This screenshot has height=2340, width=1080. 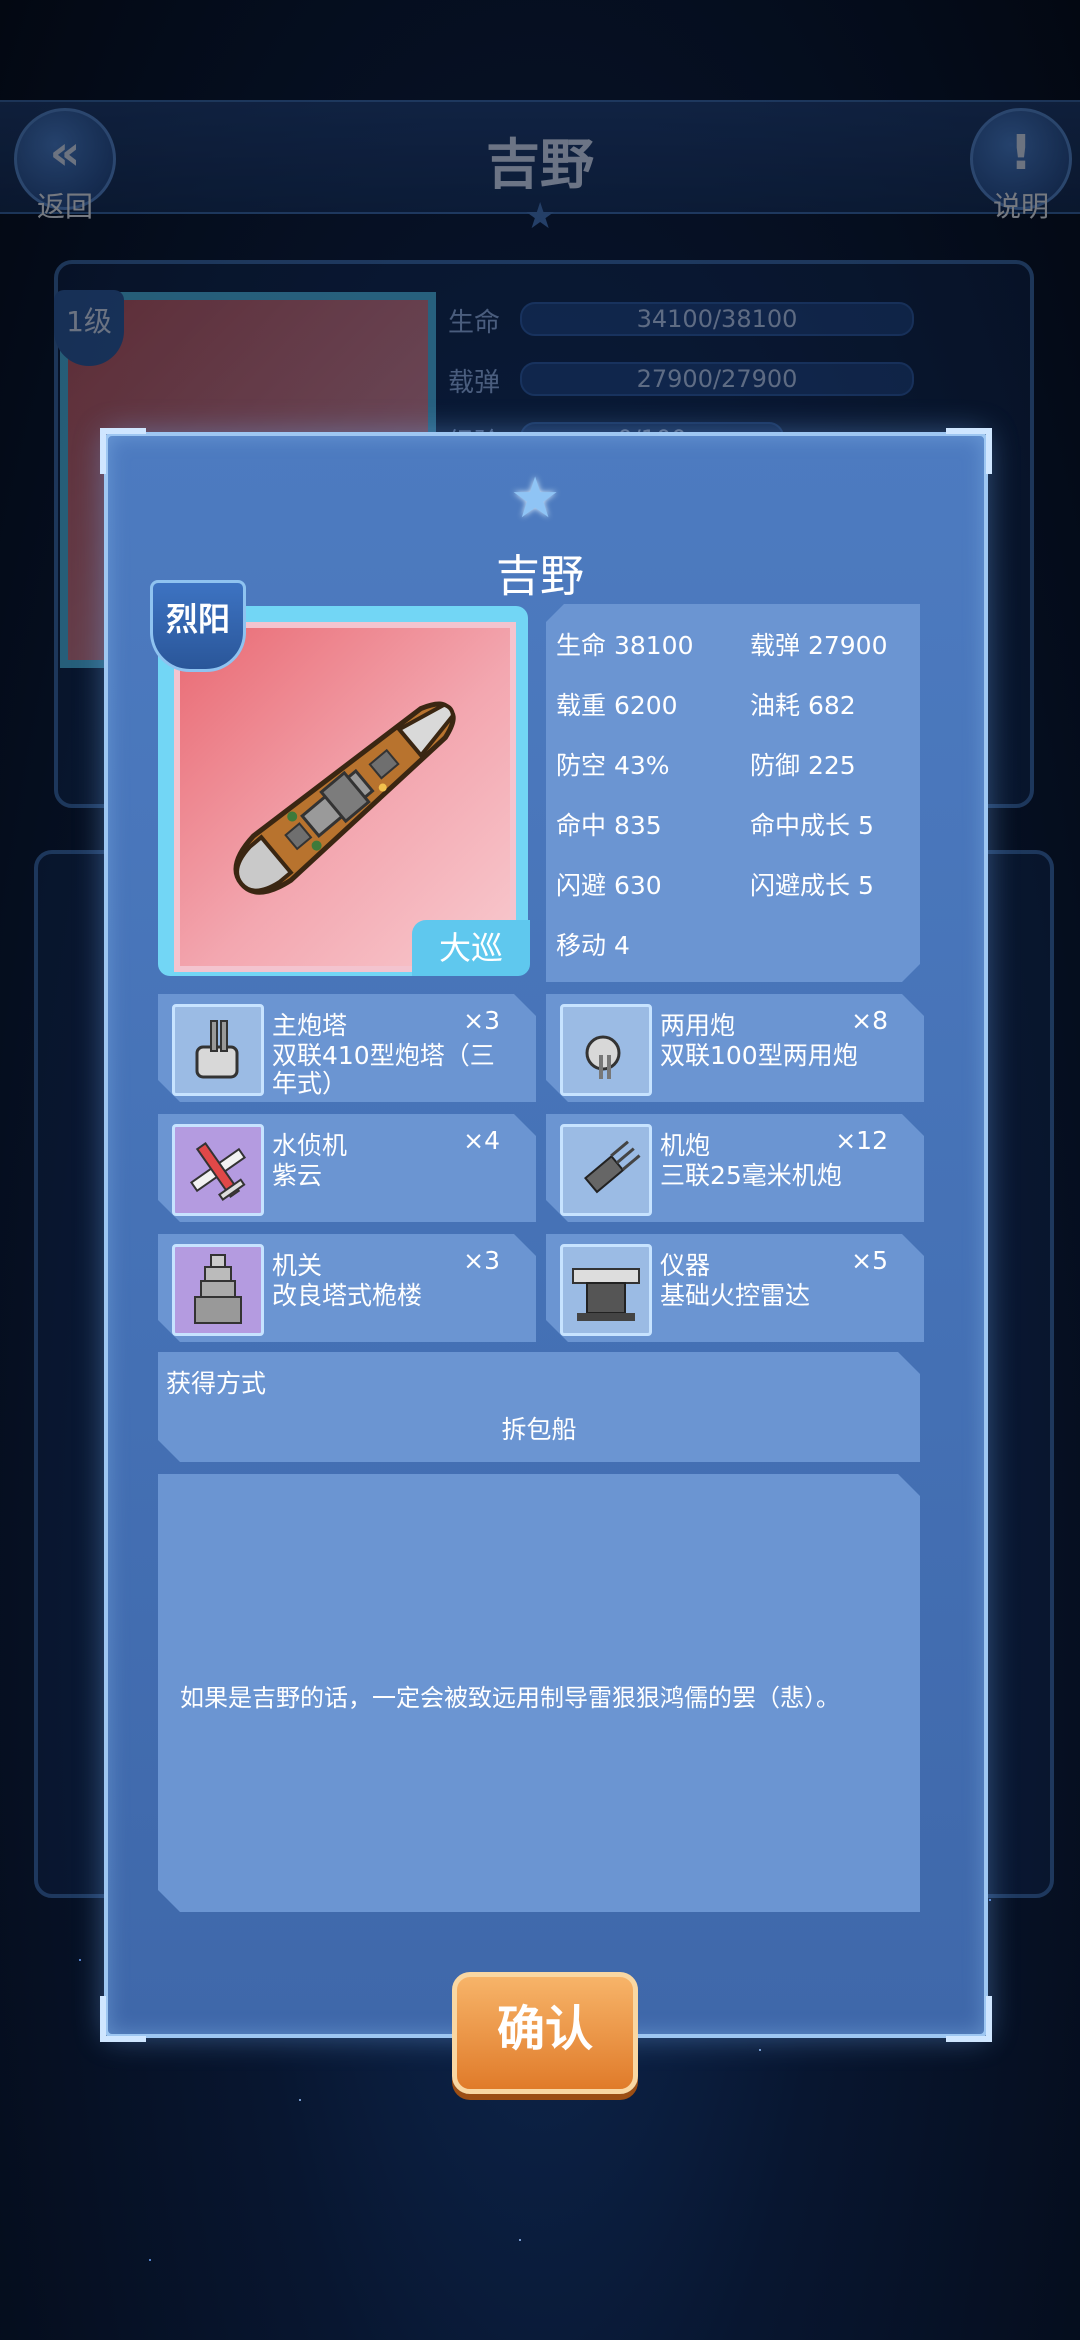 I want to click on equipment-type: 仪器, so click(x=685, y=1265).